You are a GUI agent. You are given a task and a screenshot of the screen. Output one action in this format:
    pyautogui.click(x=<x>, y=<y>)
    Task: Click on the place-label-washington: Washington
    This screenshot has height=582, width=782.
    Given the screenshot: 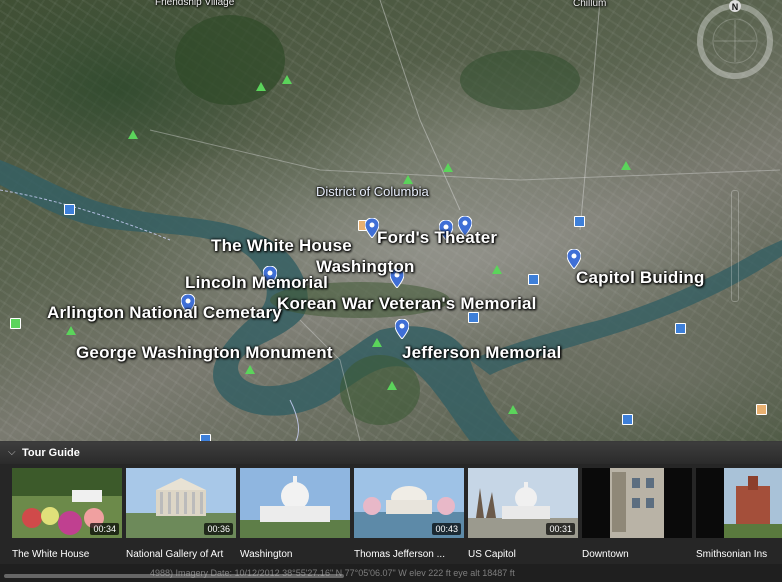 What is the action you would take?
    pyautogui.click(x=365, y=266)
    